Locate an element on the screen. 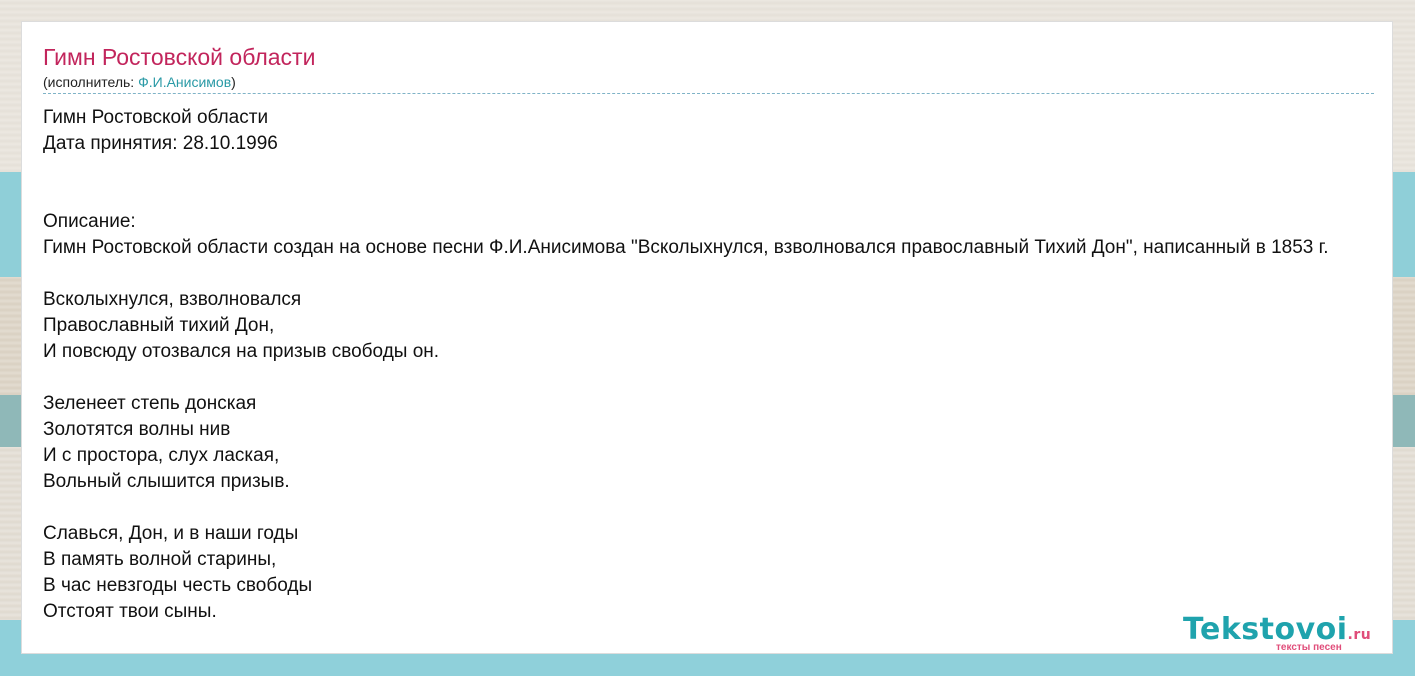 The width and height of the screenshot is (1415, 676). performer-line: (исполнитель: Ф.И.Анисимов) is located at coordinates (139, 82).